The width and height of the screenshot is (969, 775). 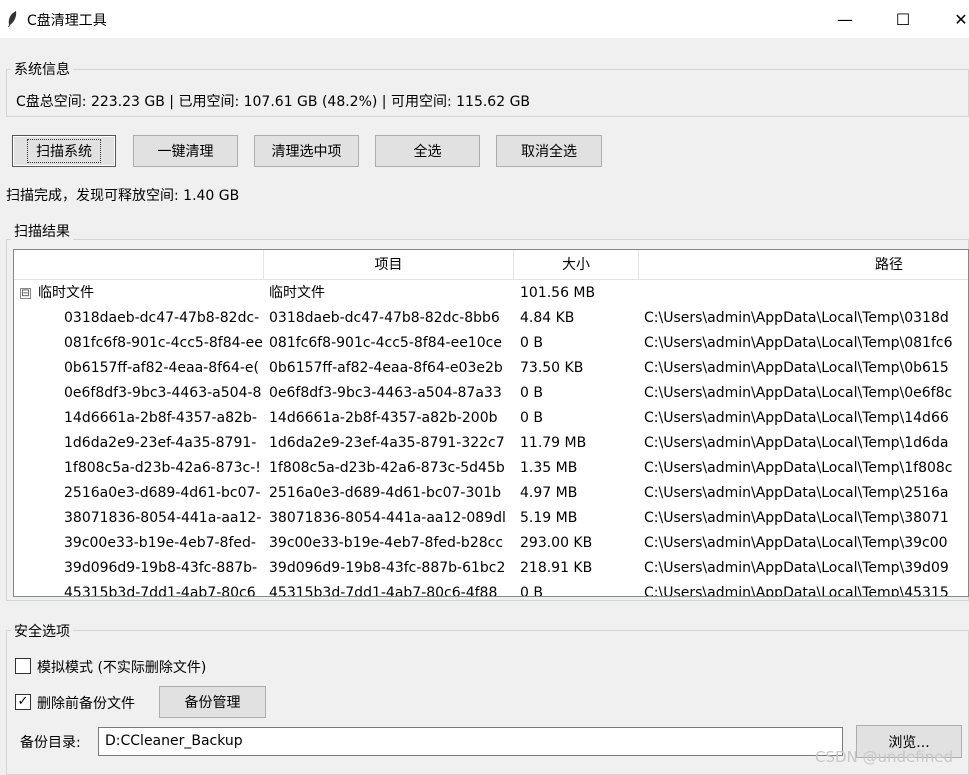 What do you see at coordinates (386, 543) in the screenshot?
I see `item-cell: 39c00e33-b19e-4eb7-8fed-b28cc` at bounding box center [386, 543].